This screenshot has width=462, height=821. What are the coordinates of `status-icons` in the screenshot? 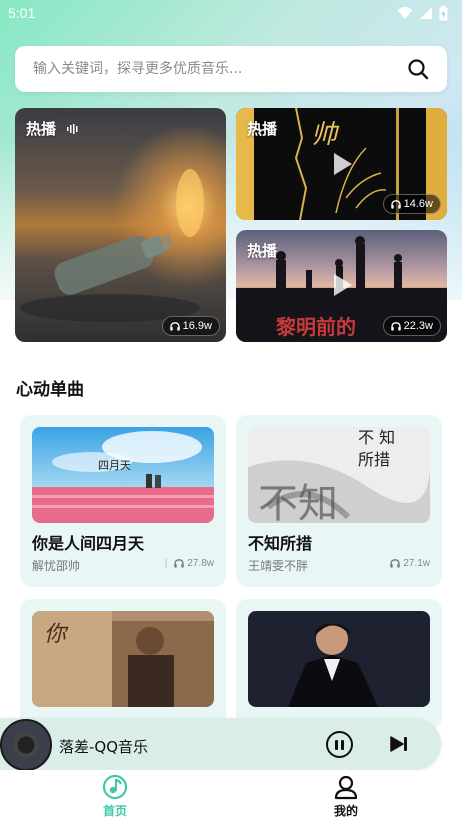 It's located at (422, 13).